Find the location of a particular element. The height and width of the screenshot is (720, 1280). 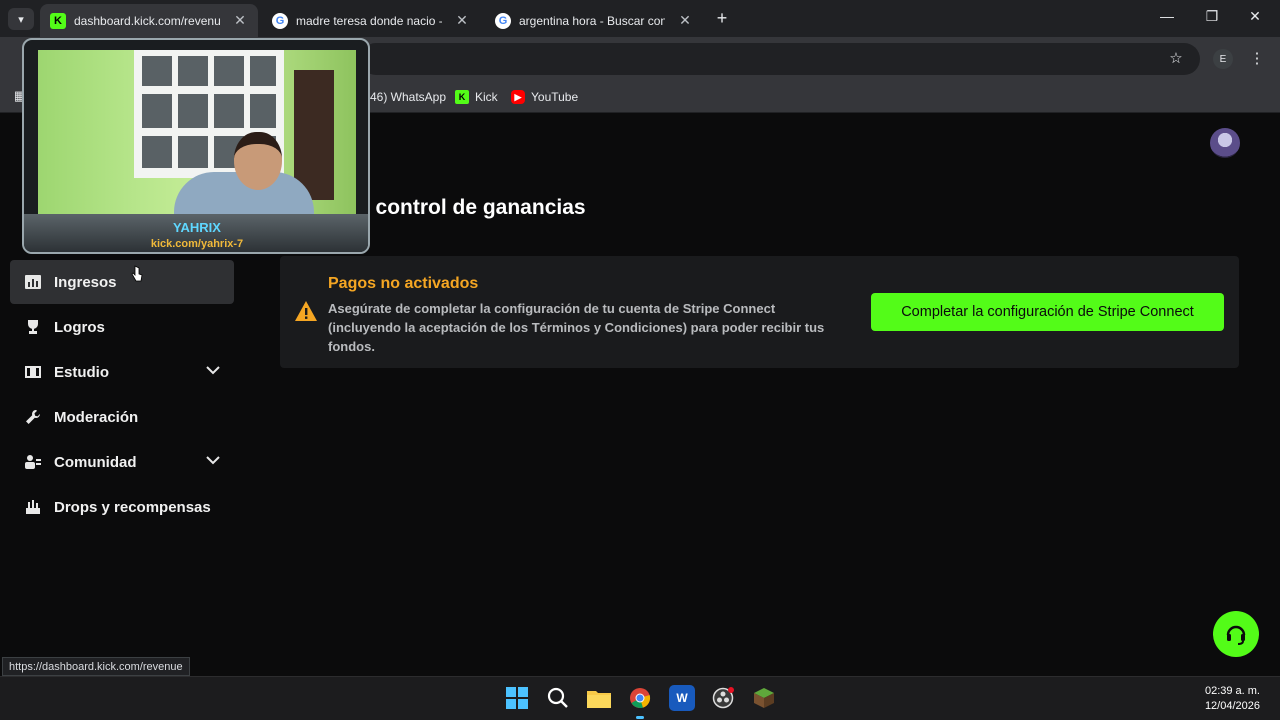

new-tab-icon: + is located at coordinates (722, 18).